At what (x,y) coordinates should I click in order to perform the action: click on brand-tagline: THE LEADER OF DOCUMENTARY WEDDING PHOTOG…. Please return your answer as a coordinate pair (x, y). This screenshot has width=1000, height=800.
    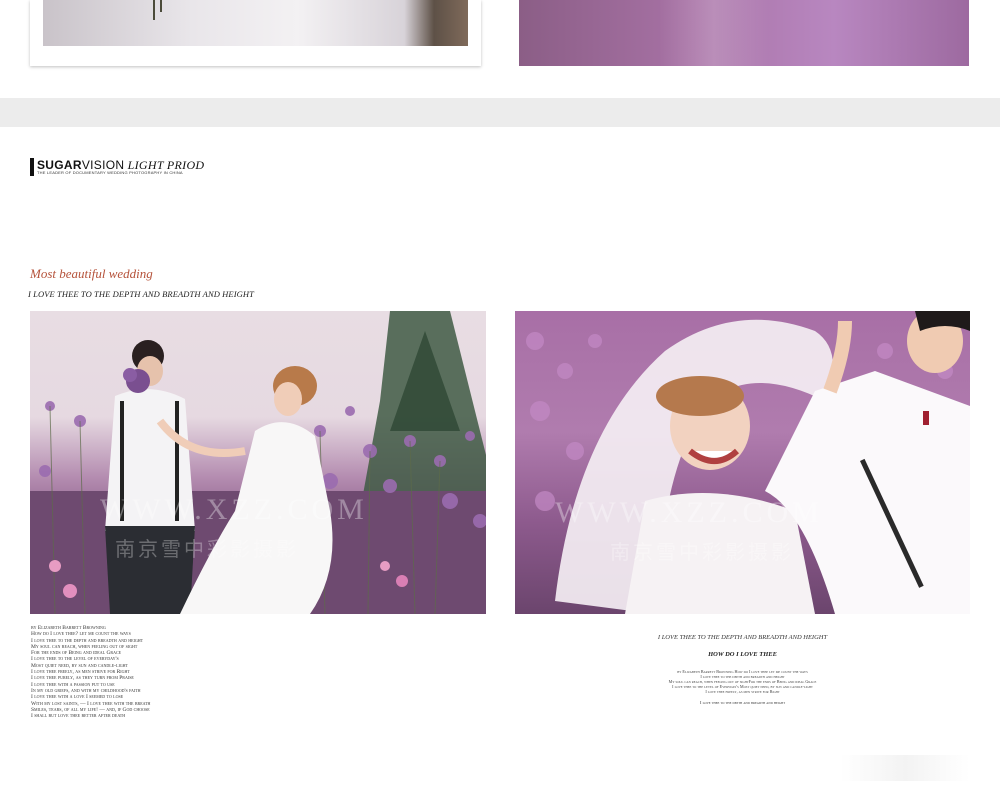
    Looking at the image, I should click on (110, 172).